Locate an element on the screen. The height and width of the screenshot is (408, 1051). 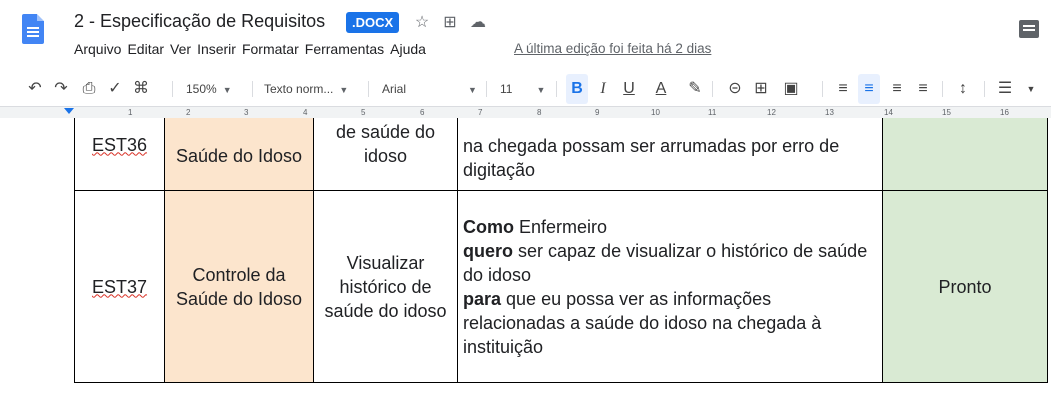
story-as-text: Enfermeiro is located at coordinates (561, 226).